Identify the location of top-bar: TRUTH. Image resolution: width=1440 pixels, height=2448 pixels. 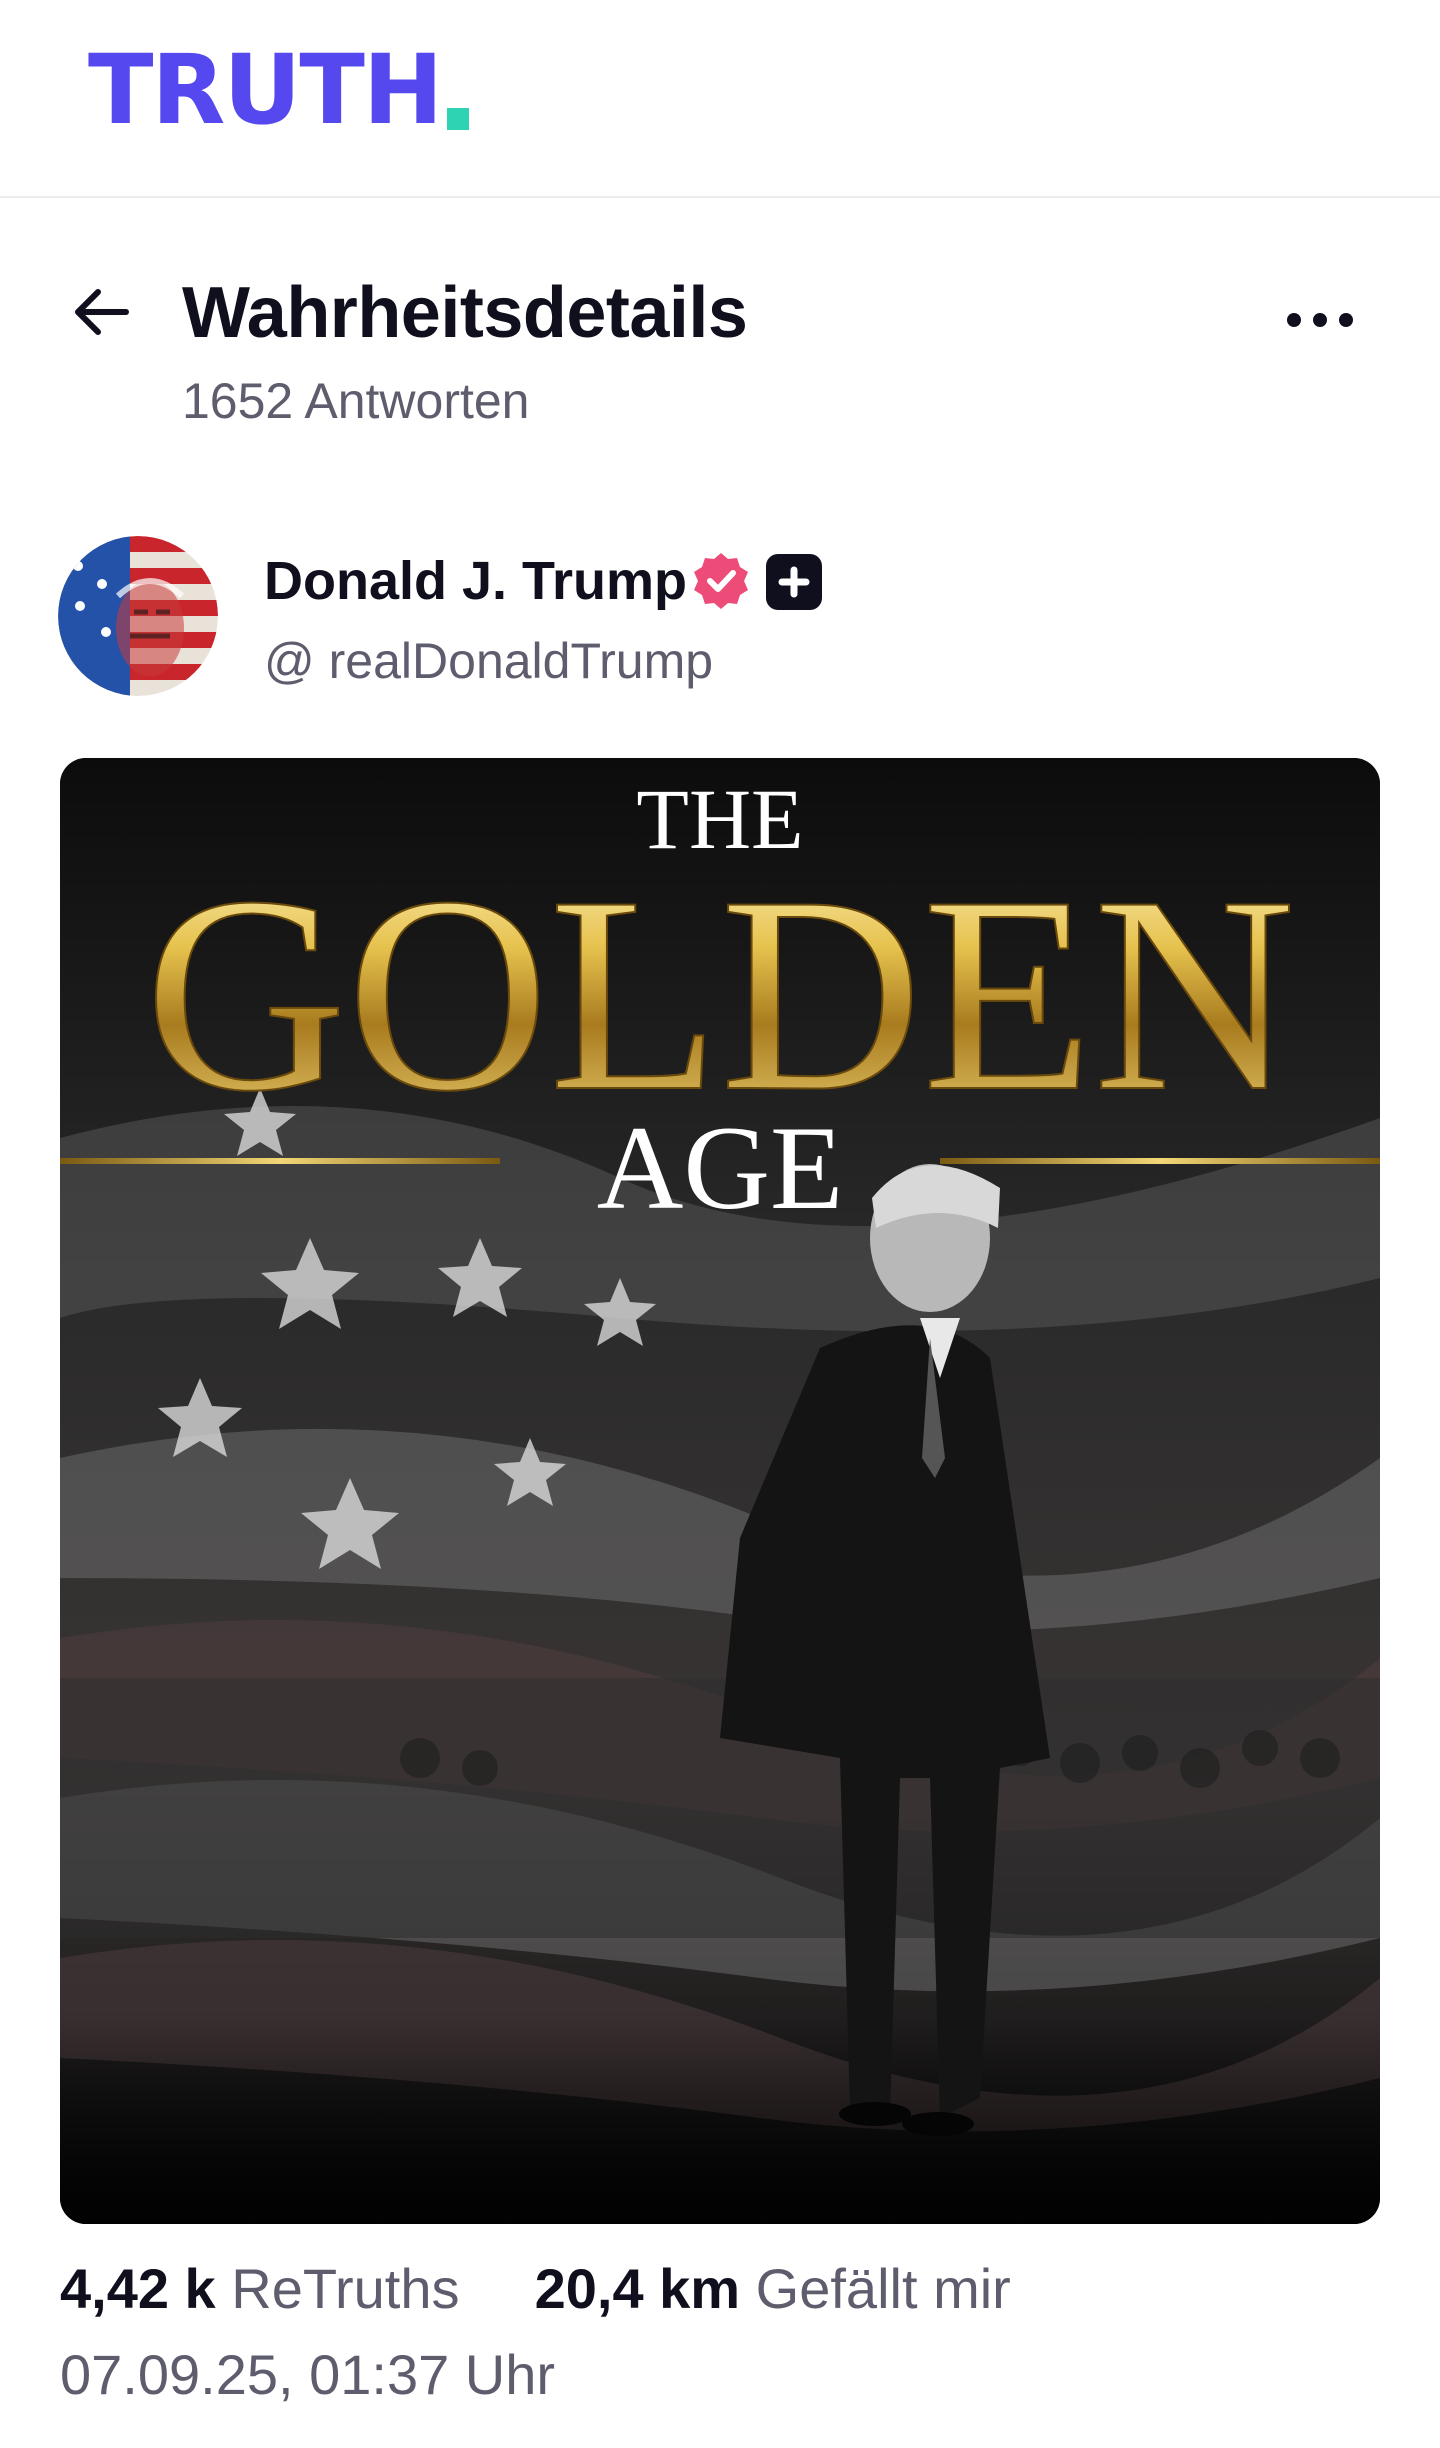
(720, 99).